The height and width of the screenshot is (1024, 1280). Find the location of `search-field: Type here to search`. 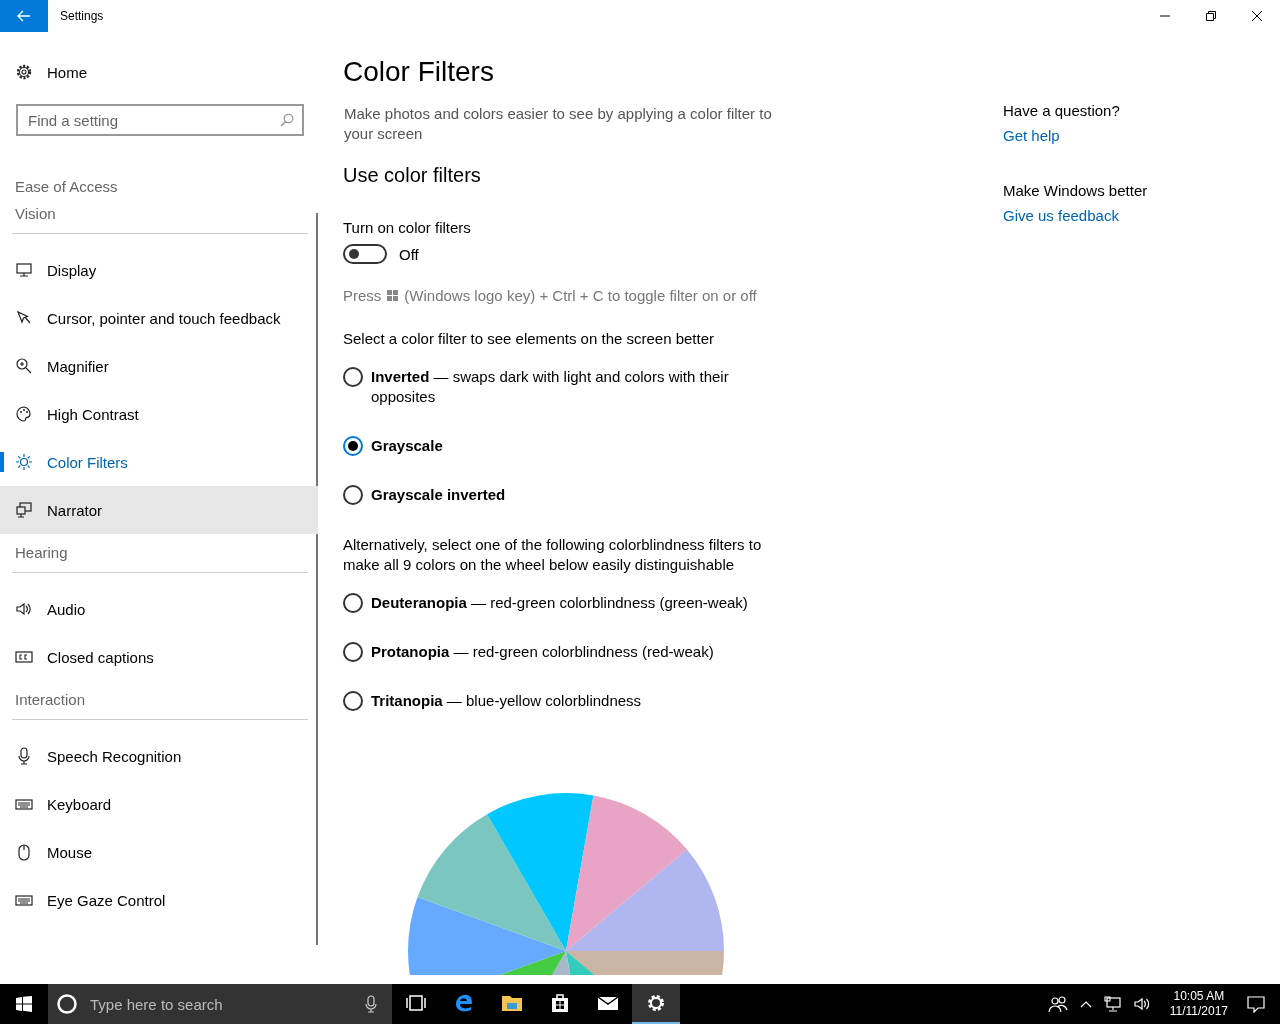

search-field: Type here to search is located at coordinates (221, 1004).